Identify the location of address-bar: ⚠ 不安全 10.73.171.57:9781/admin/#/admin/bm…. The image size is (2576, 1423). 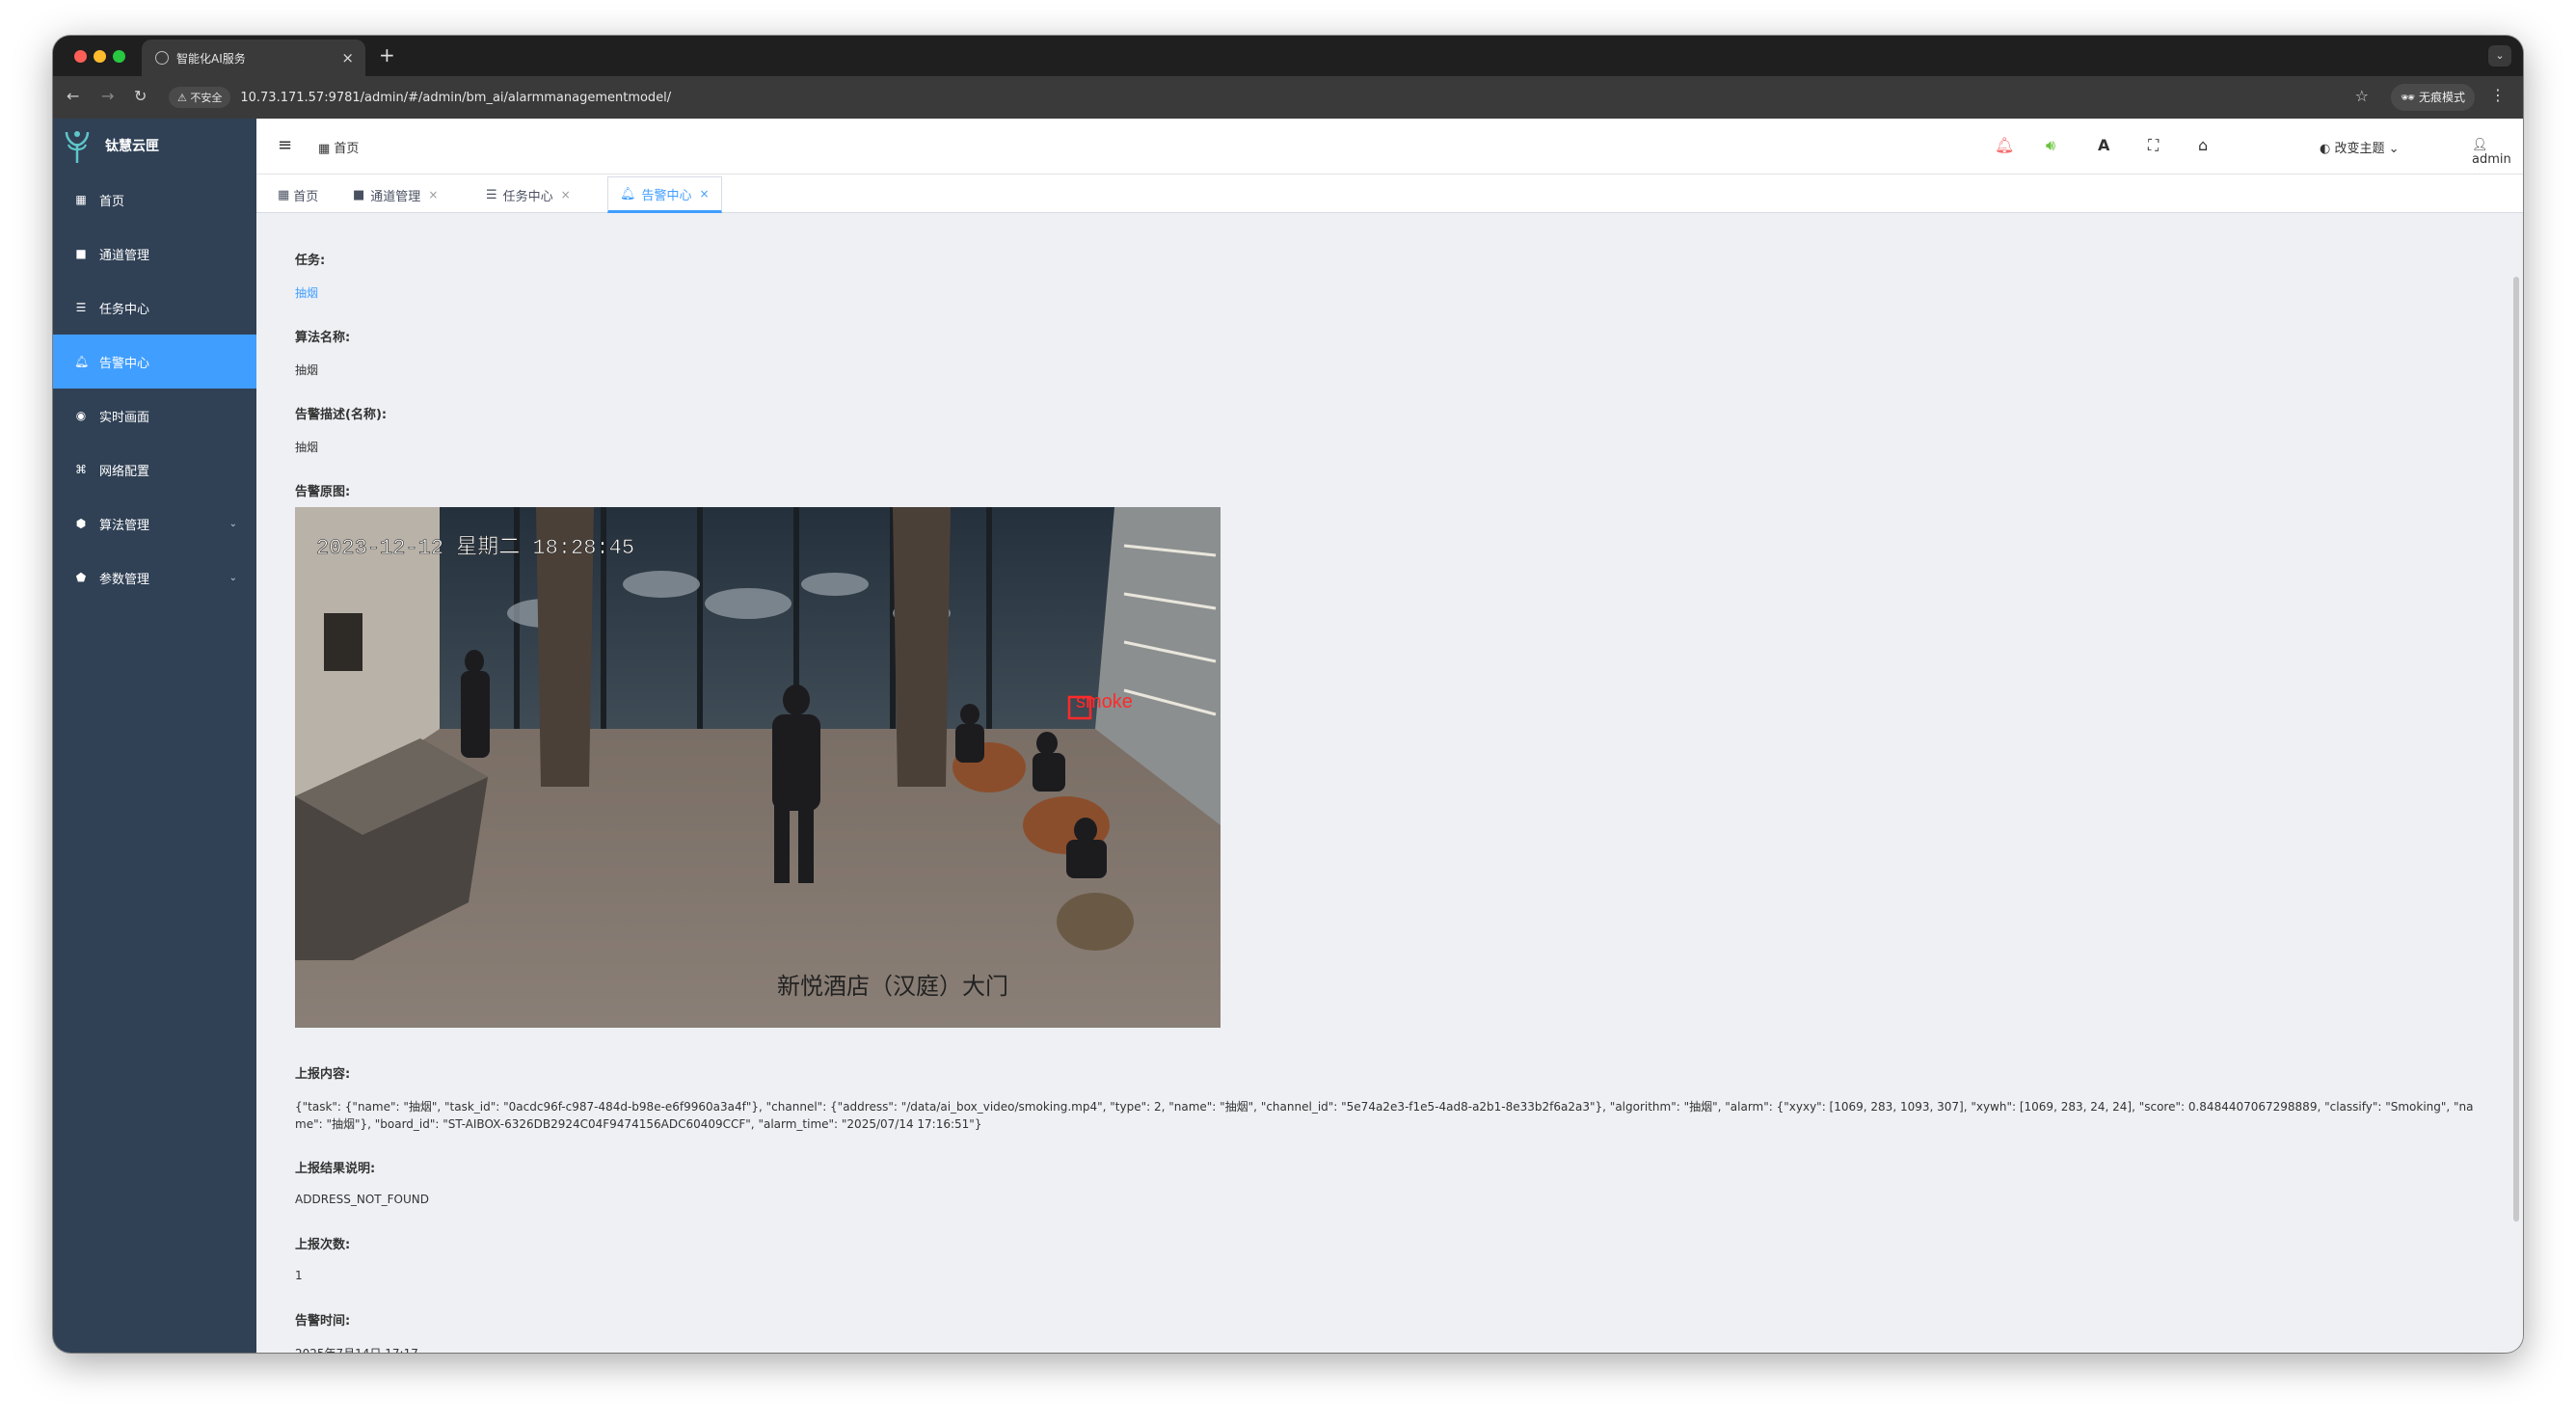
(1274, 98).